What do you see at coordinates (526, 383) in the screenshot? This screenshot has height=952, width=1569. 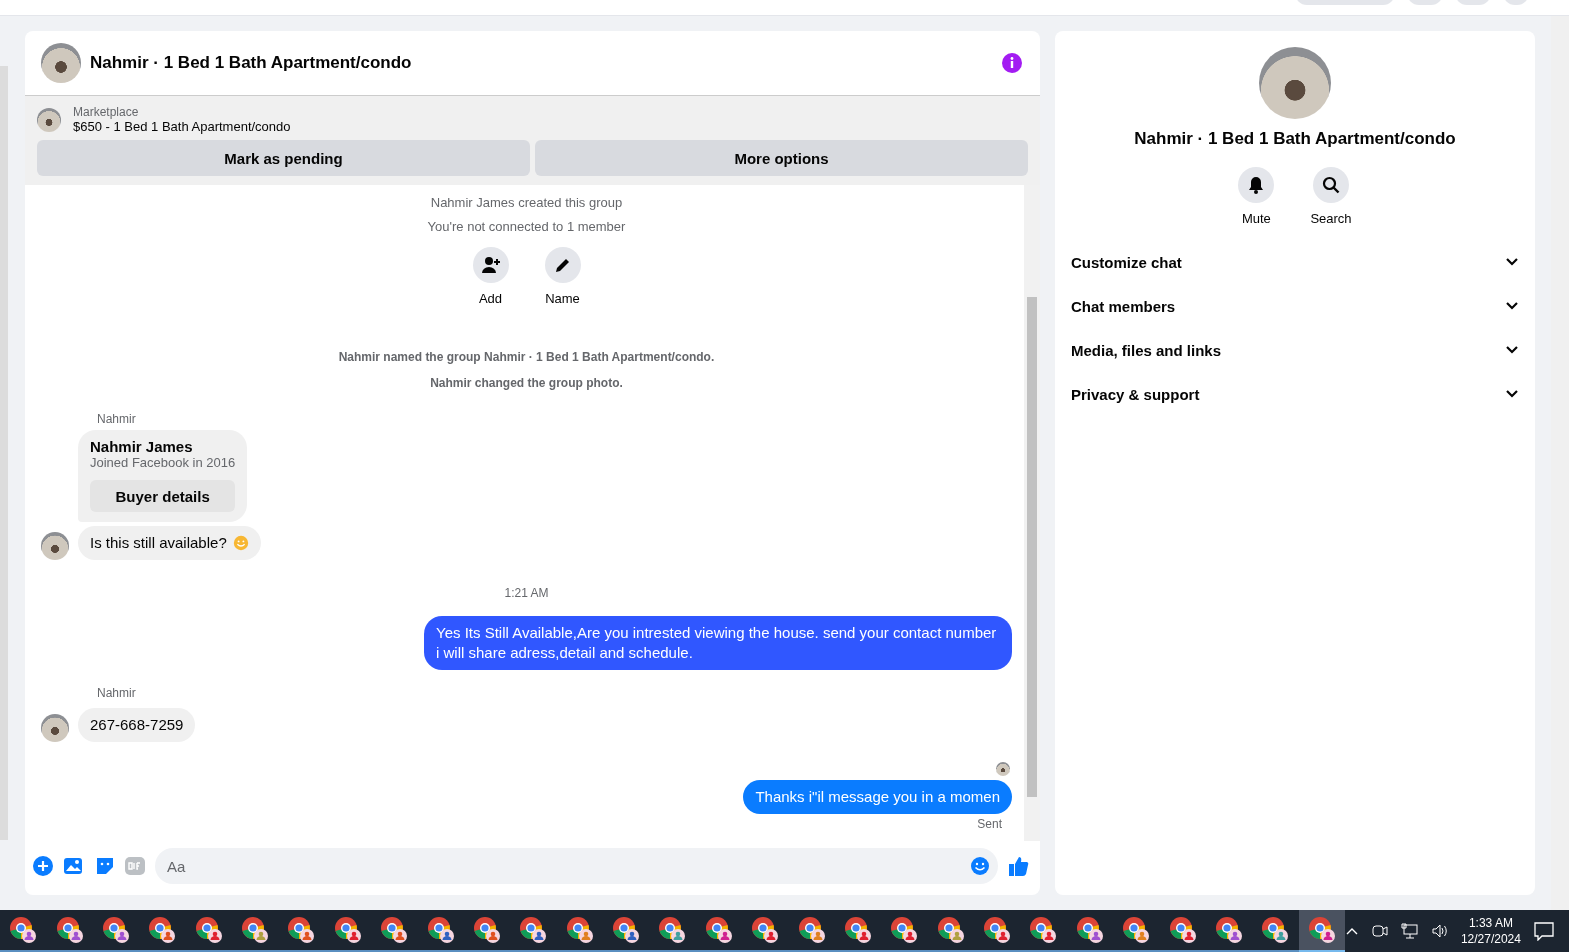 I see `system-event-text: Nahmir changed the group photo.` at bounding box center [526, 383].